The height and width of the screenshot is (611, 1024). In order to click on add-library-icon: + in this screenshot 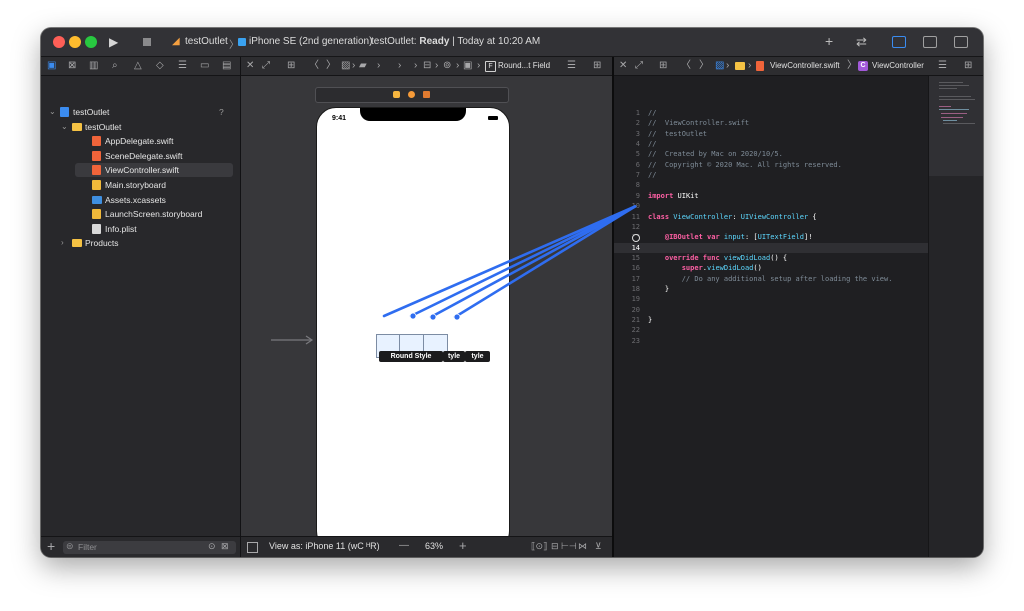, I will do `click(829, 41)`.